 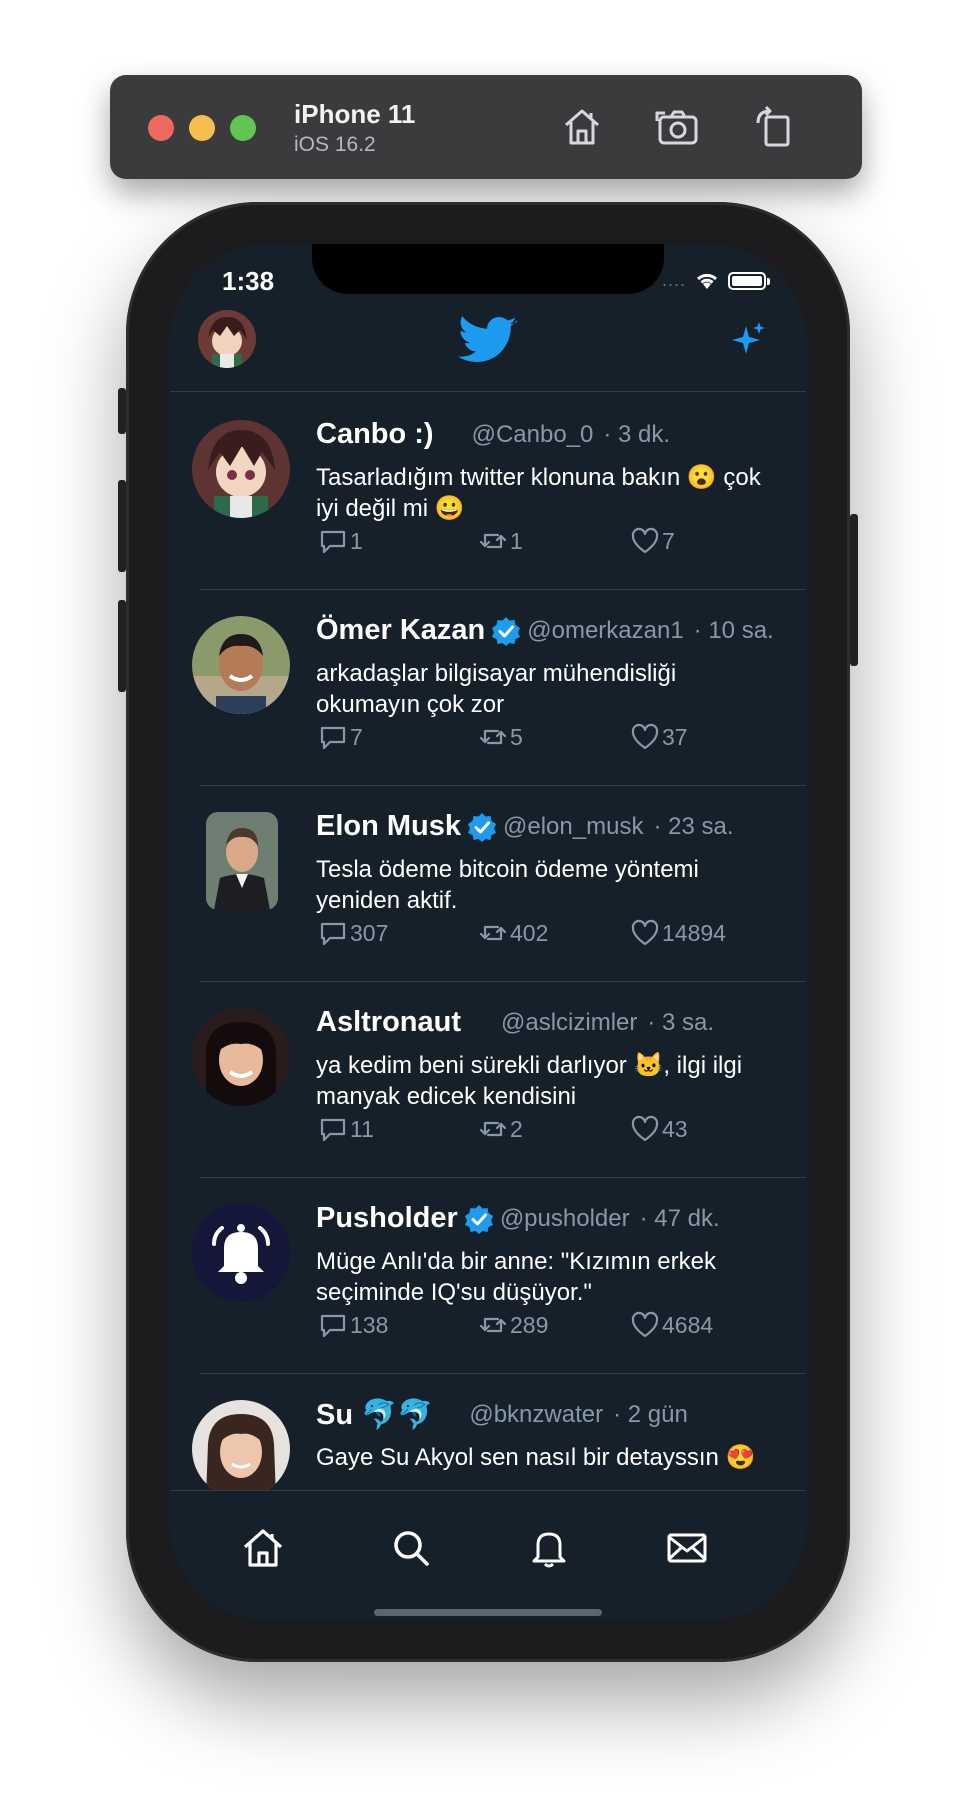 I want to click on tab-messages, so click(x=687, y=1548).